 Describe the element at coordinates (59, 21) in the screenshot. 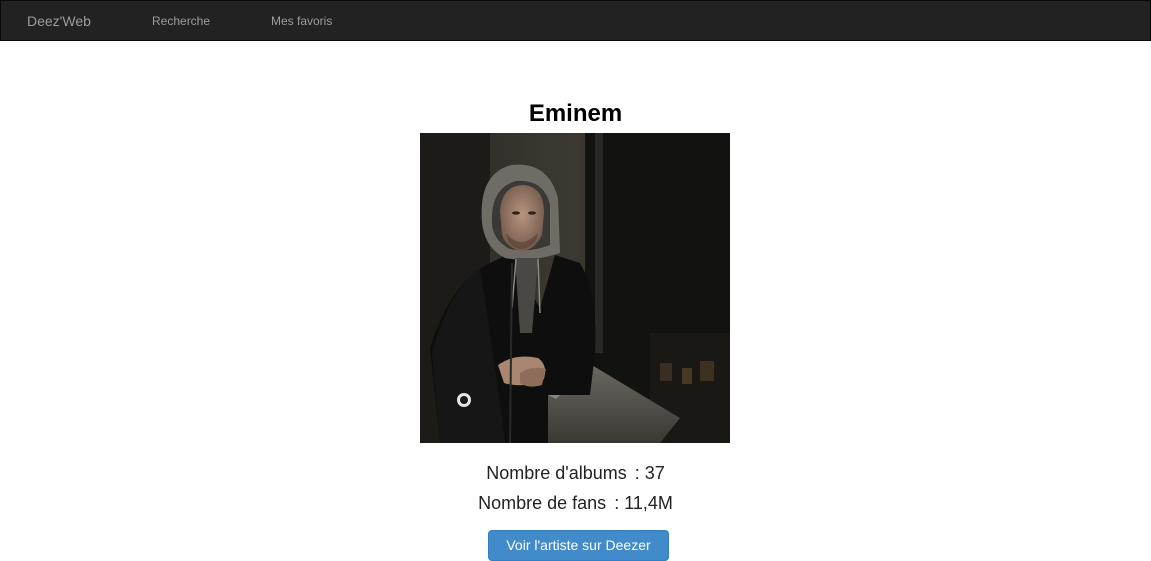

I see `brand-link: Deez'Web` at that location.